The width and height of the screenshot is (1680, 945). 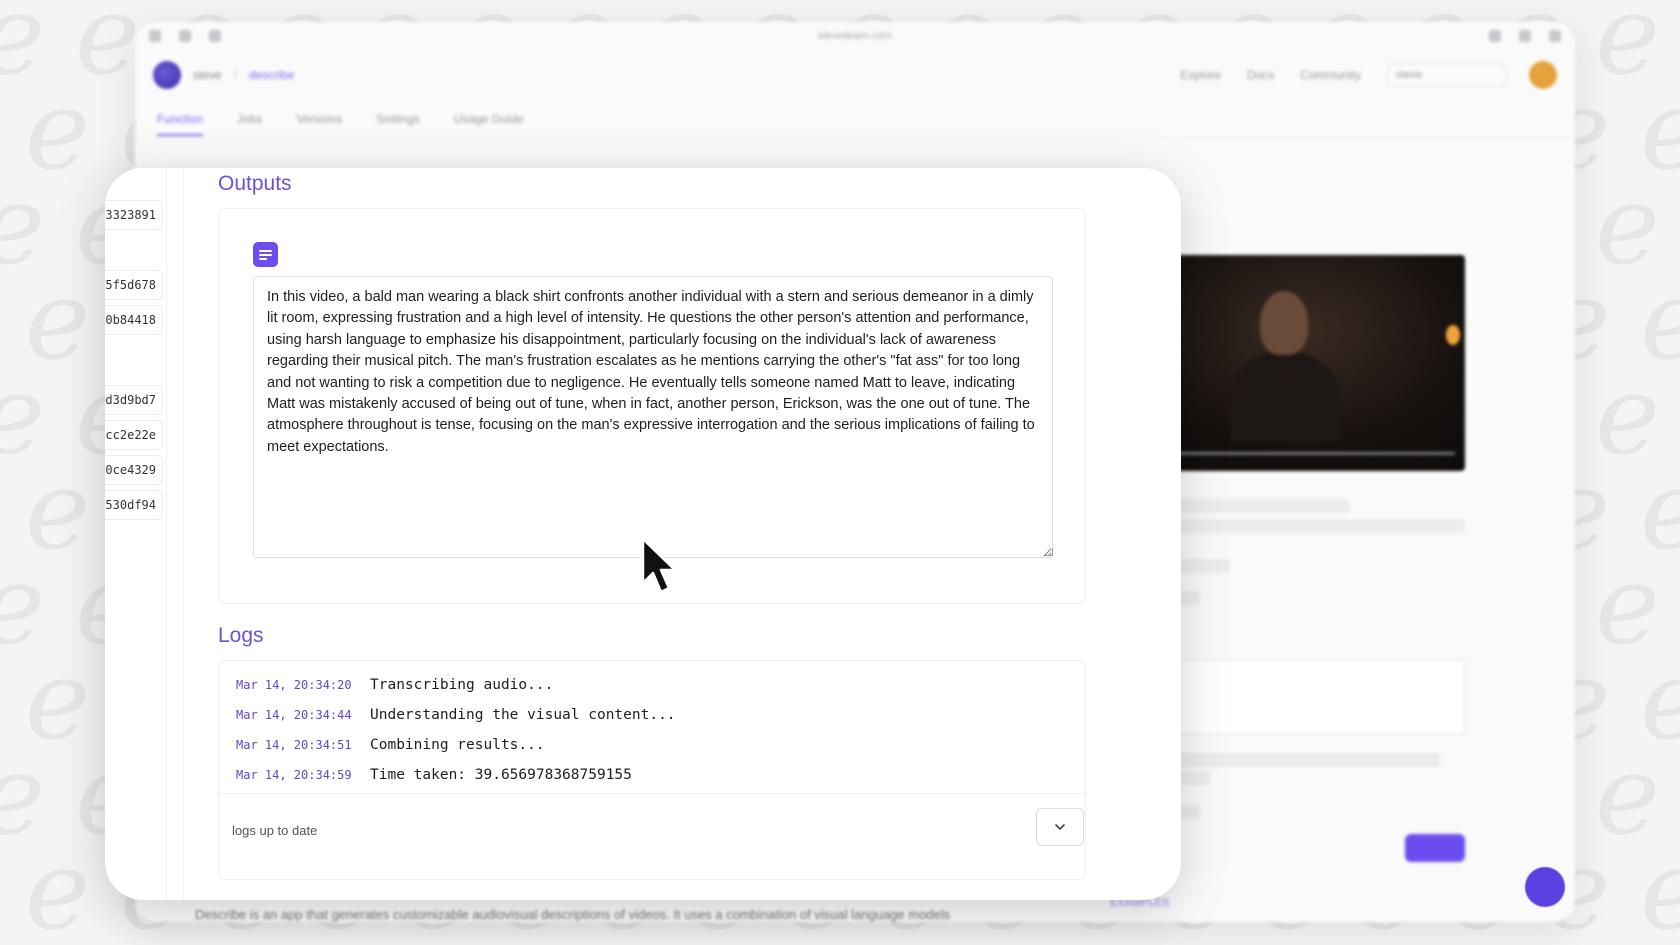 I want to click on job-id: 0b84418, so click(x=134, y=320).